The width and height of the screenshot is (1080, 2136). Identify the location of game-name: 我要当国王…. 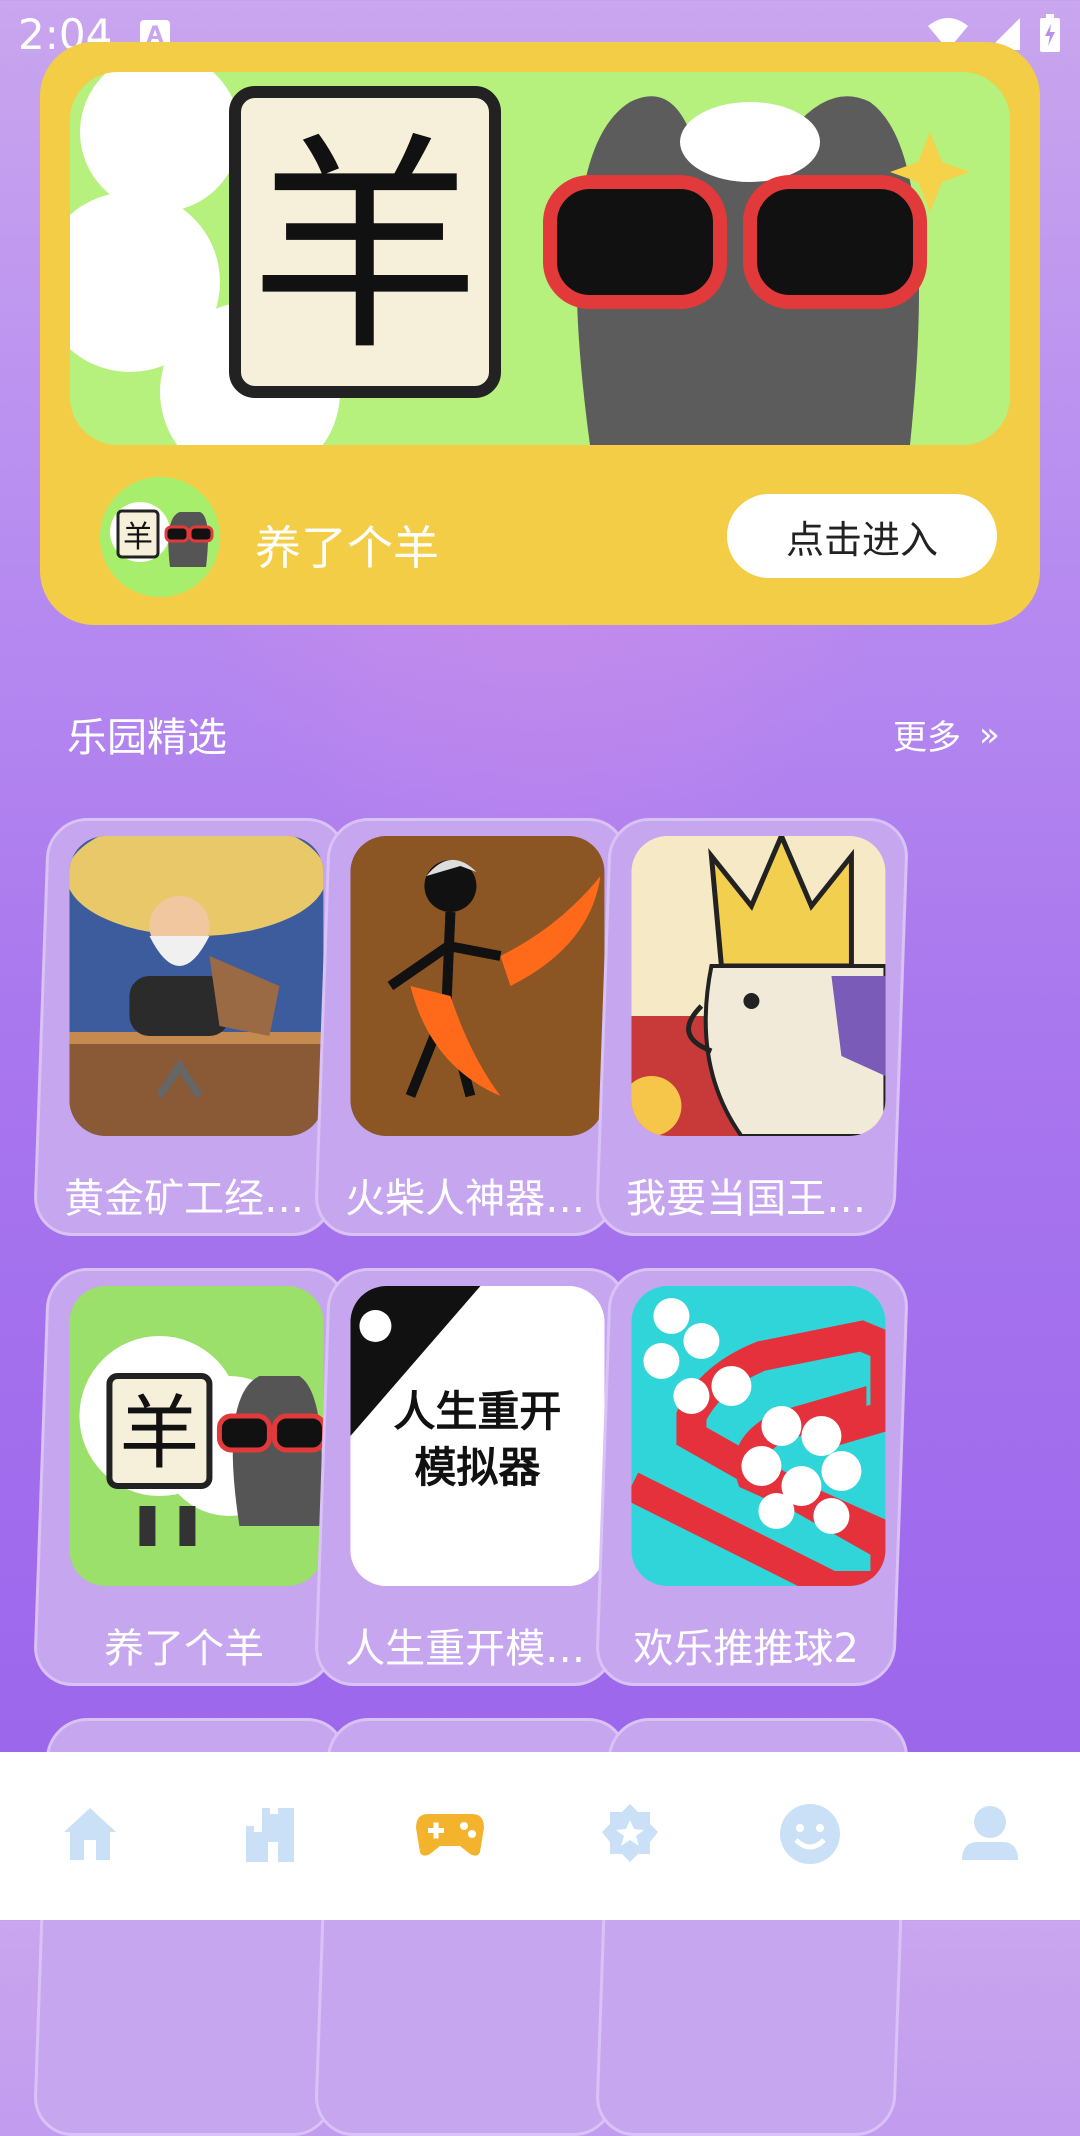
(746, 1199).